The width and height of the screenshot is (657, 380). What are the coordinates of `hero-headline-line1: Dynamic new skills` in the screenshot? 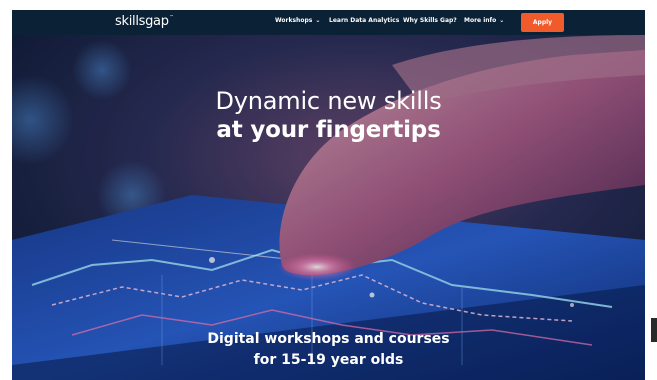 It's located at (328, 101).